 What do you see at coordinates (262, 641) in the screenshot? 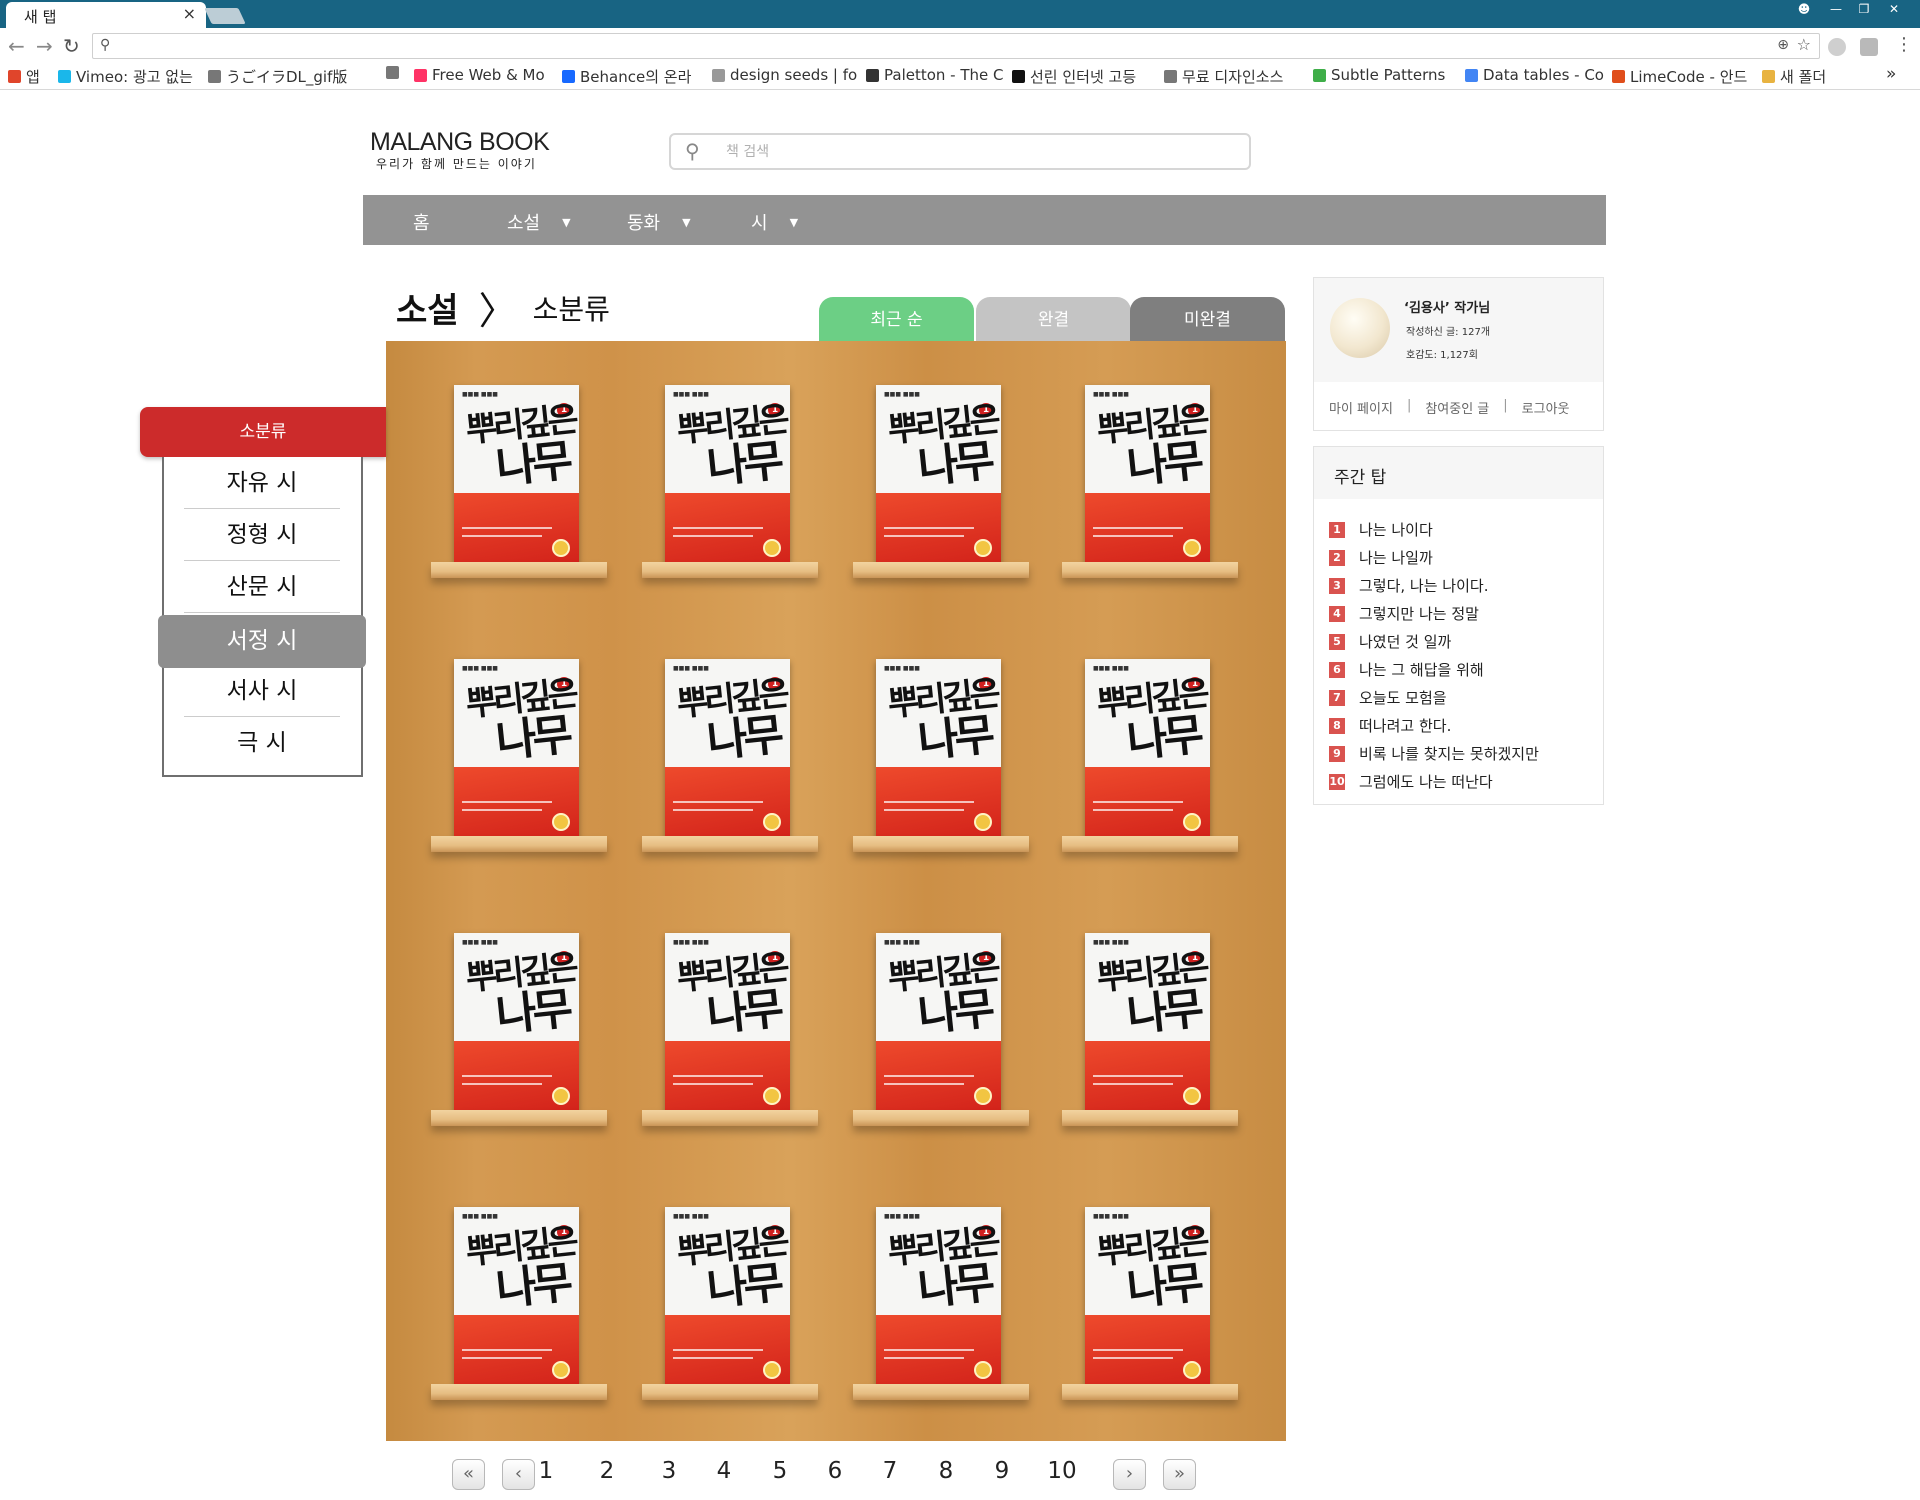
I see `subcategory-active-lyric-poem: 서정 시` at bounding box center [262, 641].